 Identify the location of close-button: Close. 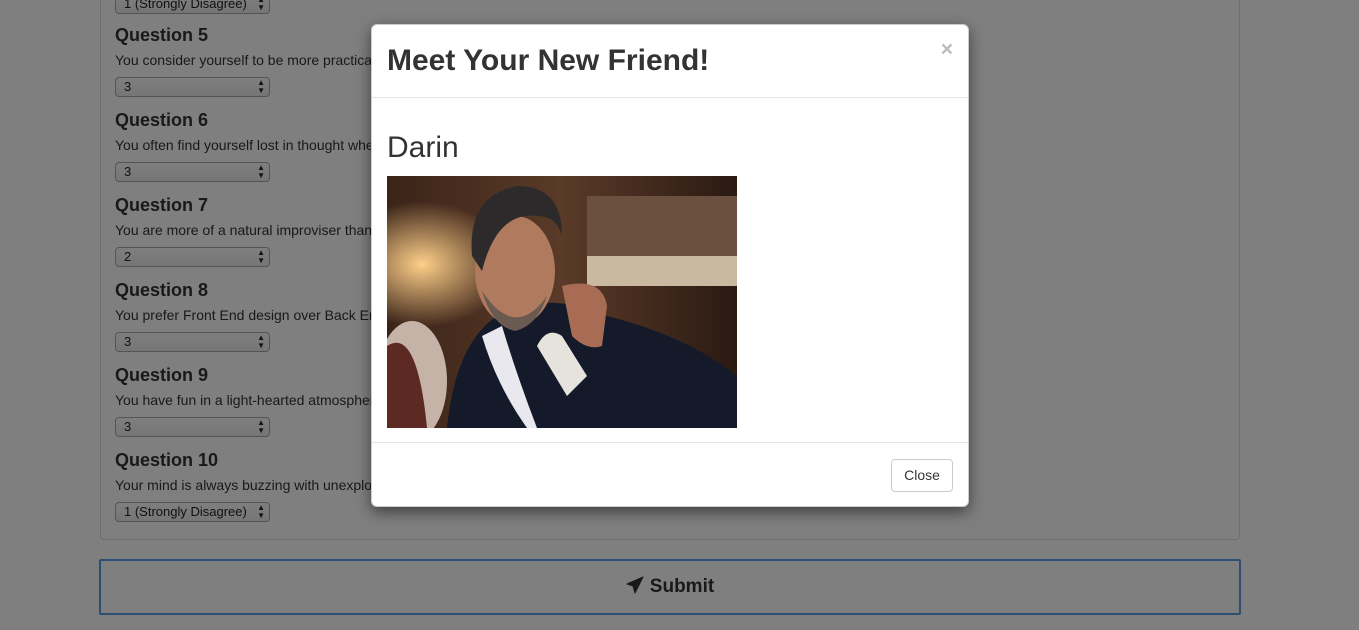
(922, 475).